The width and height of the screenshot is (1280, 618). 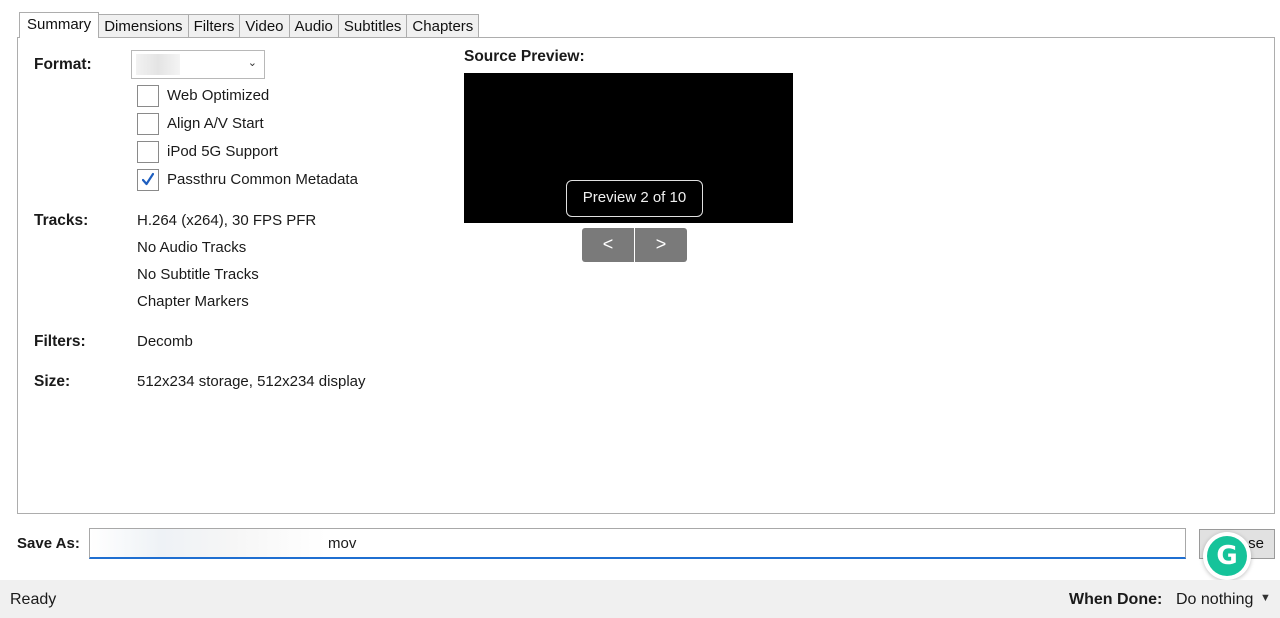 I want to click on align-av-checkbox, so click(x=148, y=123).